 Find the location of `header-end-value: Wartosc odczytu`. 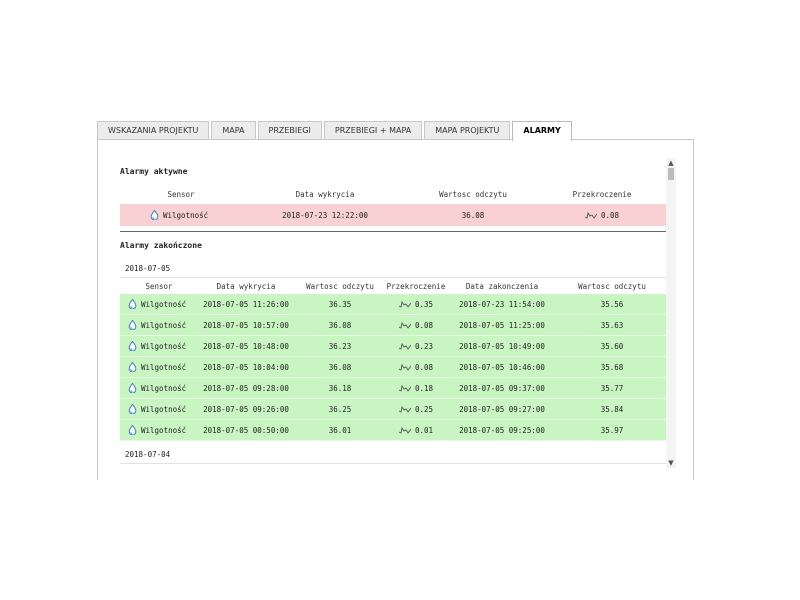

header-end-value: Wartosc odczytu is located at coordinates (612, 286).